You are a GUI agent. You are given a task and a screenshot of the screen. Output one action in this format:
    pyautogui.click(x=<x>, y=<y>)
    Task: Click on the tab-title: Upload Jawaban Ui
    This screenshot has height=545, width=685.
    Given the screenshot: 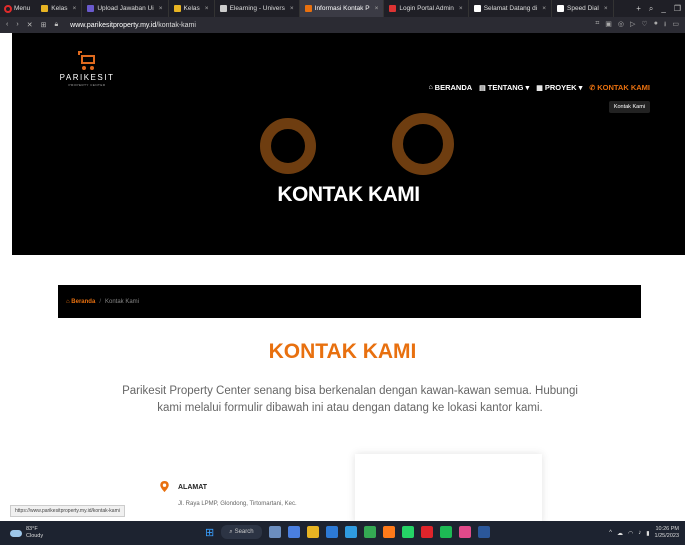 What is the action you would take?
    pyautogui.click(x=125, y=8)
    